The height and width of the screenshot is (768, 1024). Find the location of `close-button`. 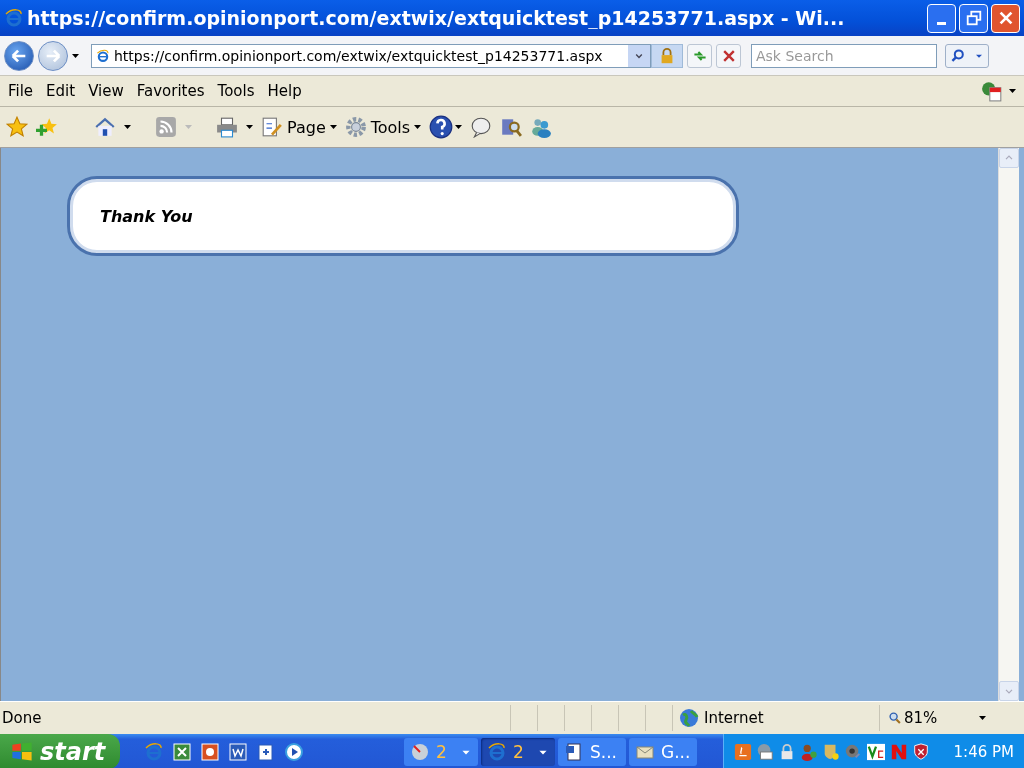

close-button is located at coordinates (1005, 18).